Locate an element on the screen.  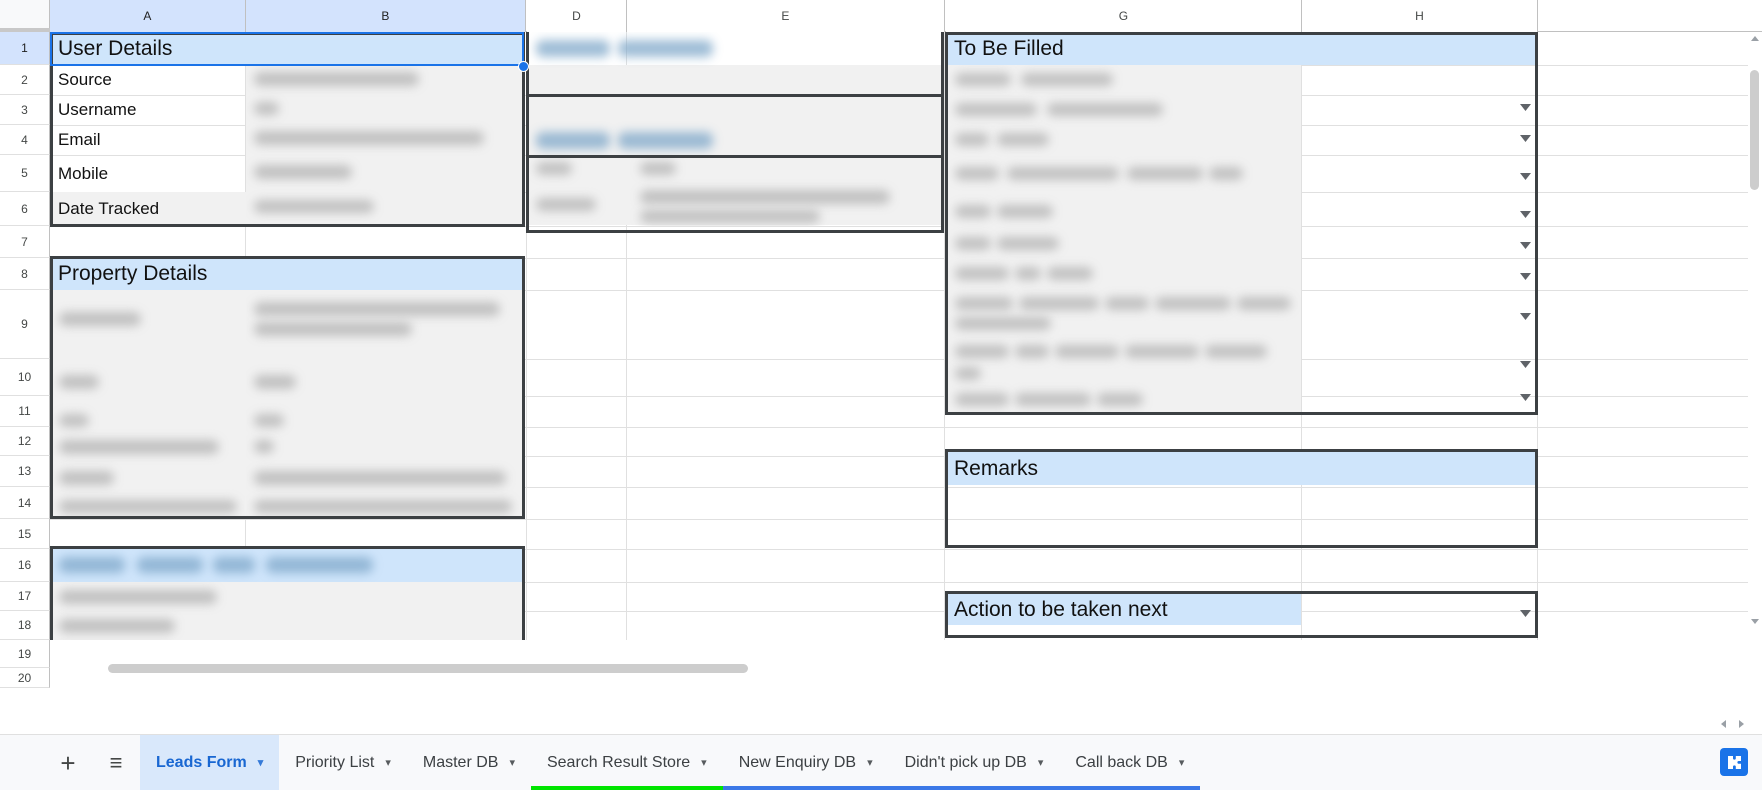
row-header-label: 8 is located at coordinates (24, 273).